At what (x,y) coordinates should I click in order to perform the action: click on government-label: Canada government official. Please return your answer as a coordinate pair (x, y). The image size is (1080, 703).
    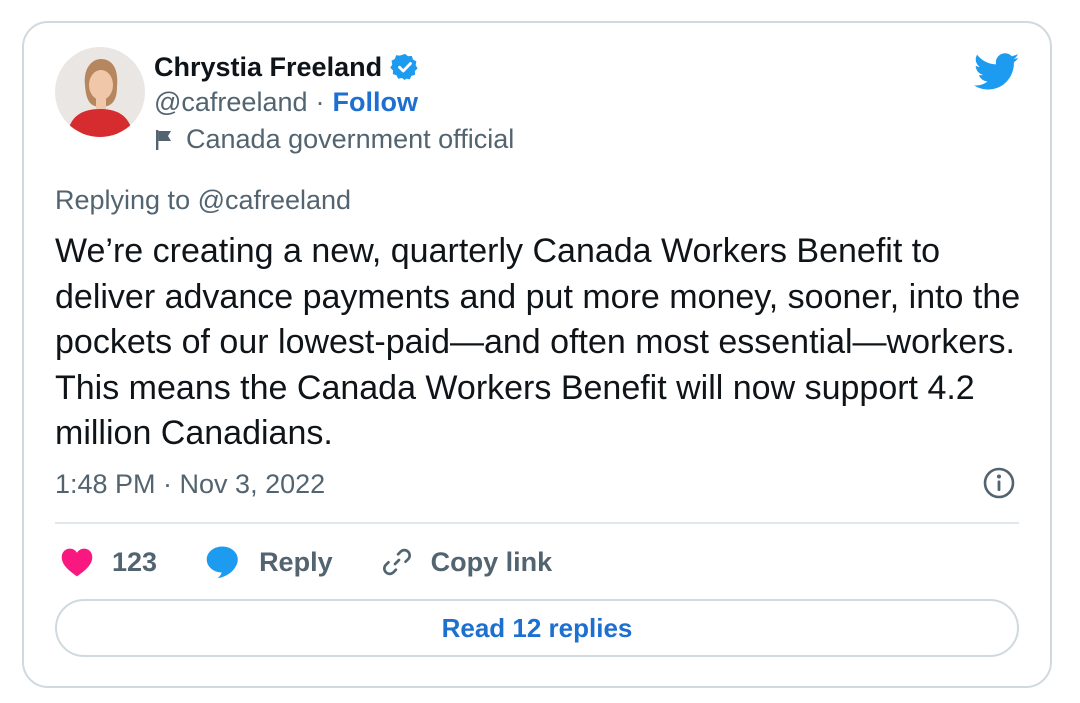
    Looking at the image, I should click on (350, 139).